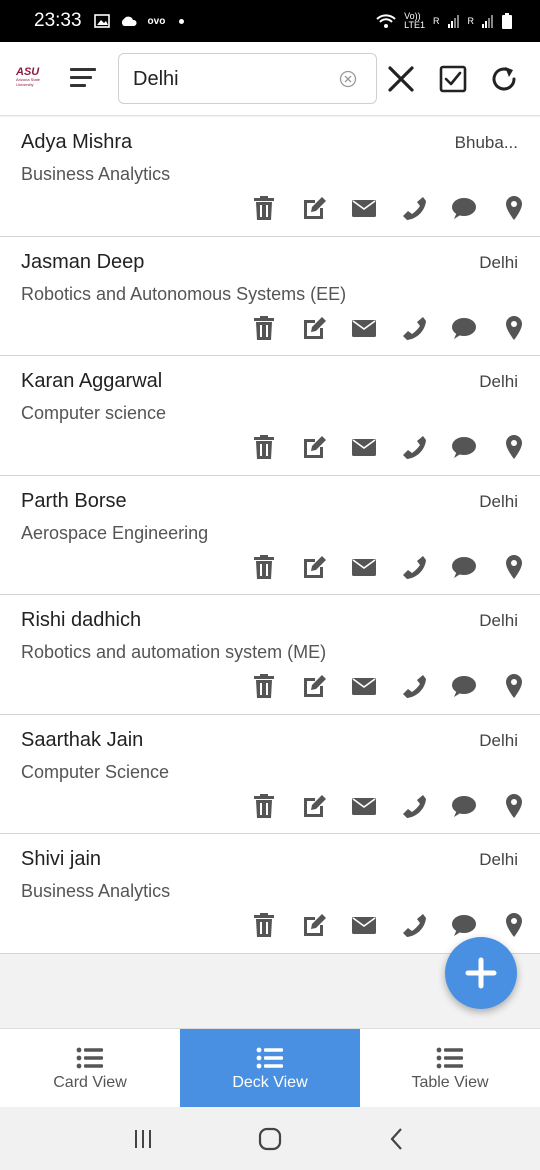  What do you see at coordinates (453, 79) in the screenshot?
I see `select-all-checkbox-icon` at bounding box center [453, 79].